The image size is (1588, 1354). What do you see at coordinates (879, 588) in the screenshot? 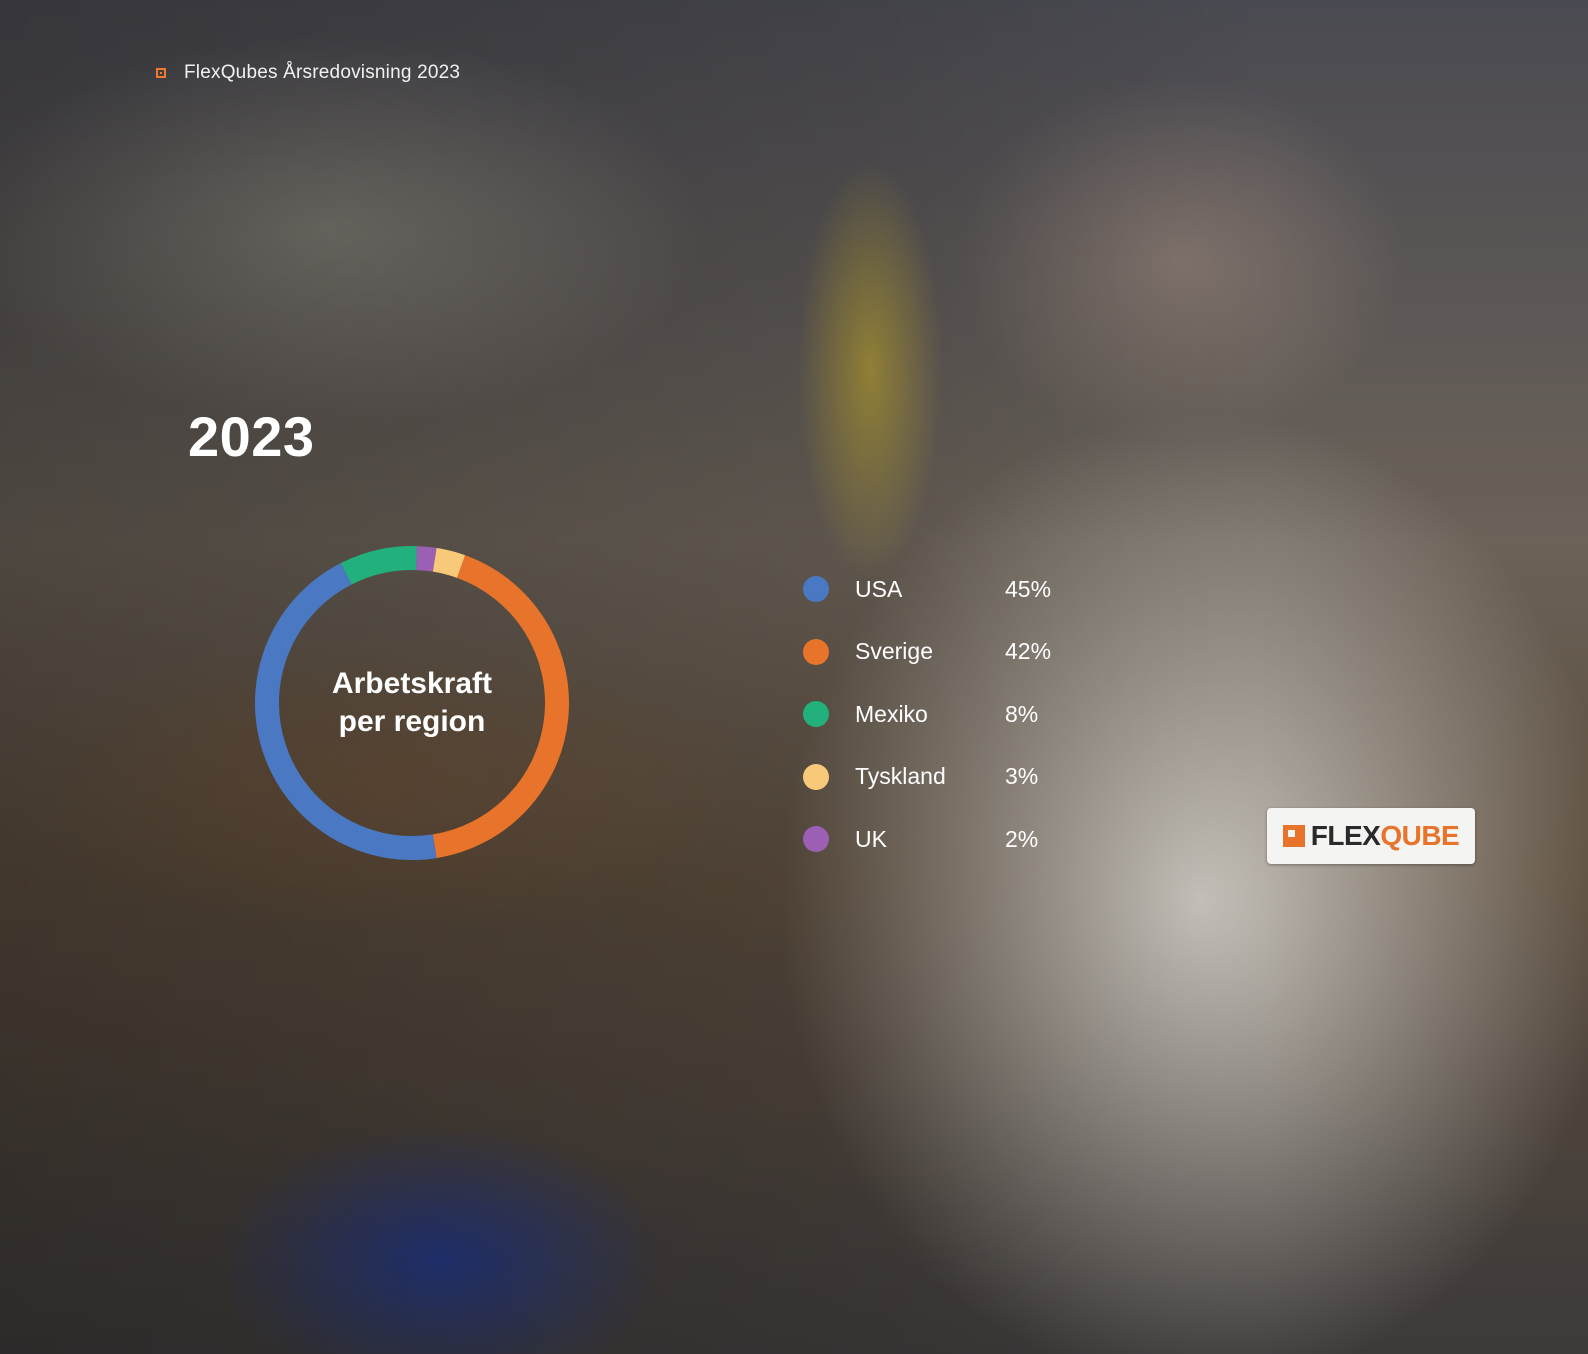
I see `legend-label: USA` at bounding box center [879, 588].